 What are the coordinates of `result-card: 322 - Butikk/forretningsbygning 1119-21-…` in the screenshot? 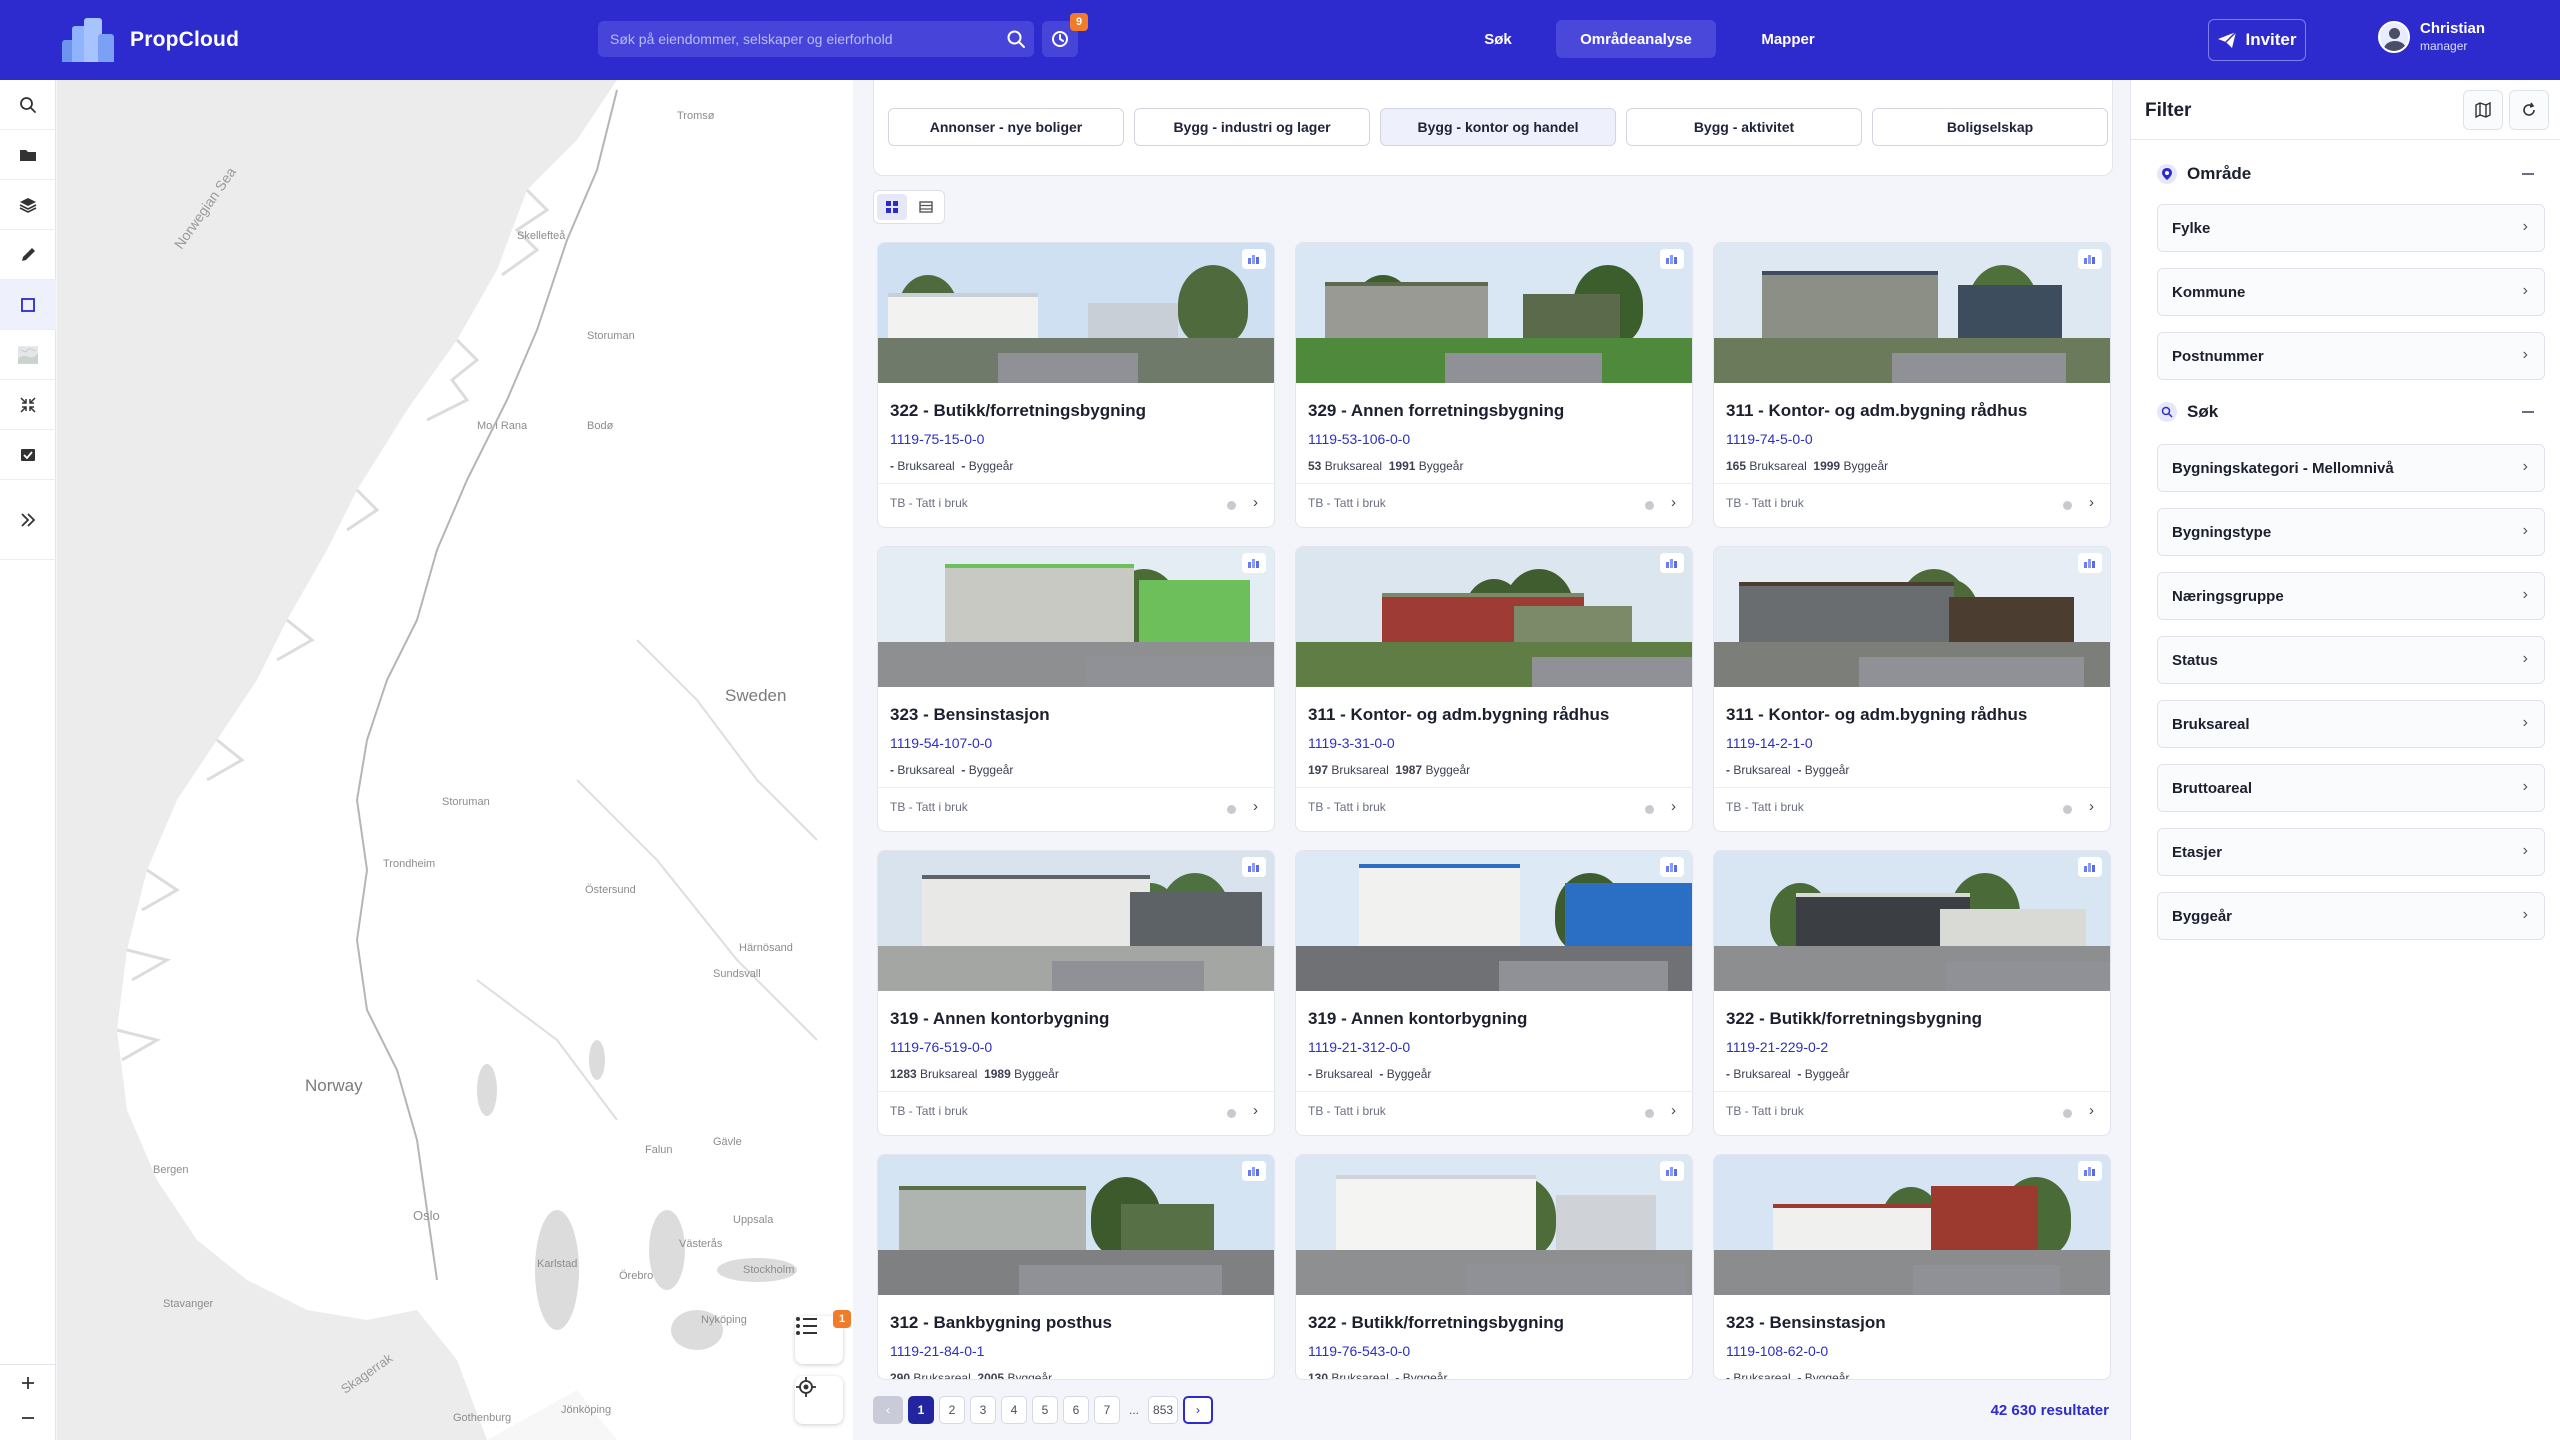 It's located at (1912, 993).